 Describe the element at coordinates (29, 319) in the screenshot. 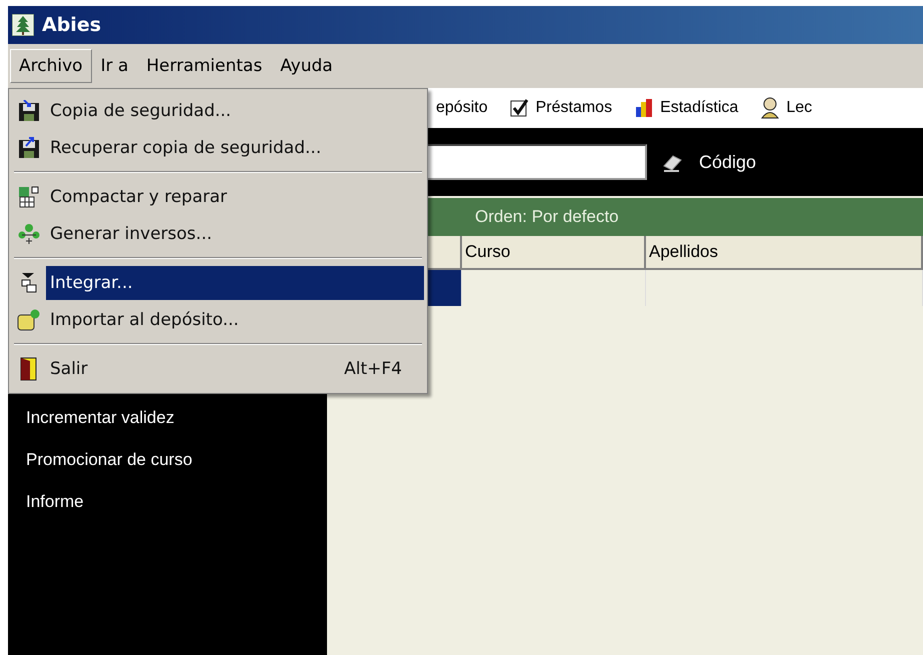

I see `container-icon` at that location.